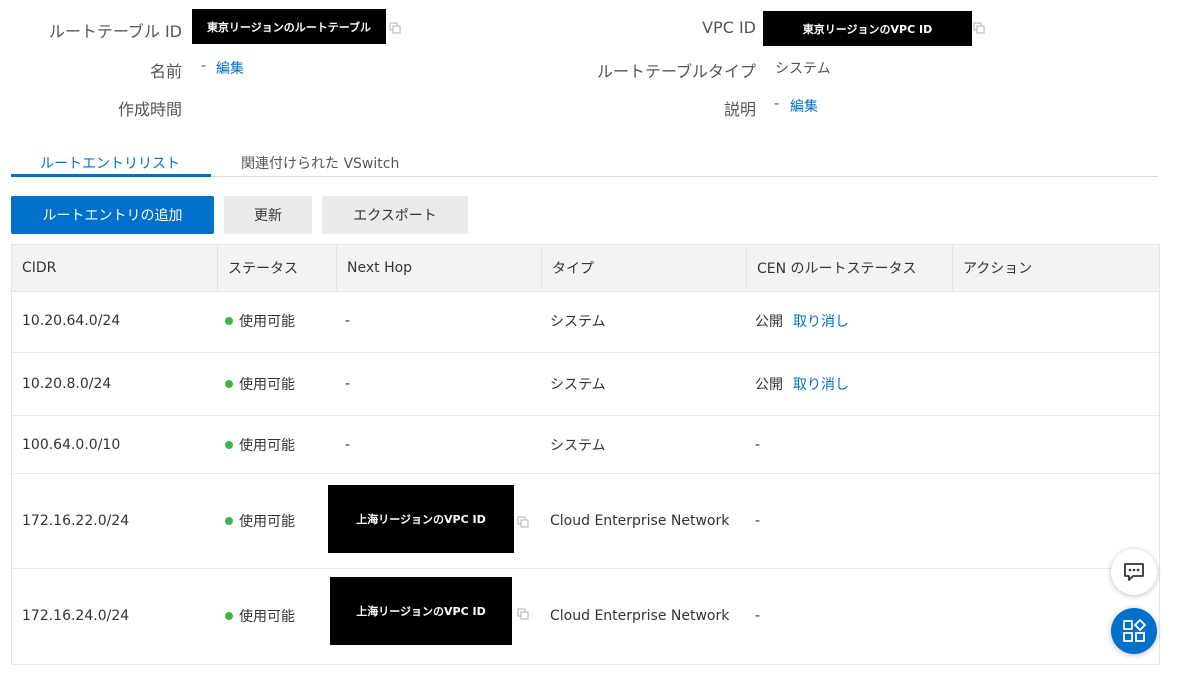 The image size is (1200, 675). I want to click on export-button: エクスポート, so click(395, 215).